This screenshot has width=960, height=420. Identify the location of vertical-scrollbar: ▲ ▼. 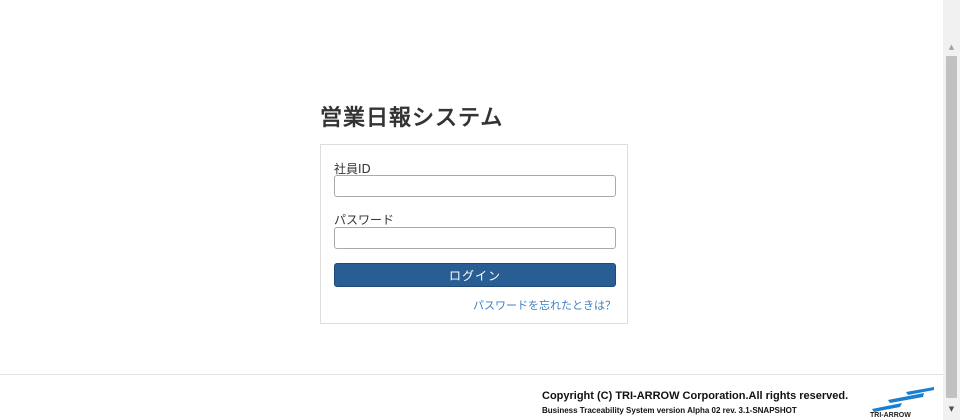
(951, 210).